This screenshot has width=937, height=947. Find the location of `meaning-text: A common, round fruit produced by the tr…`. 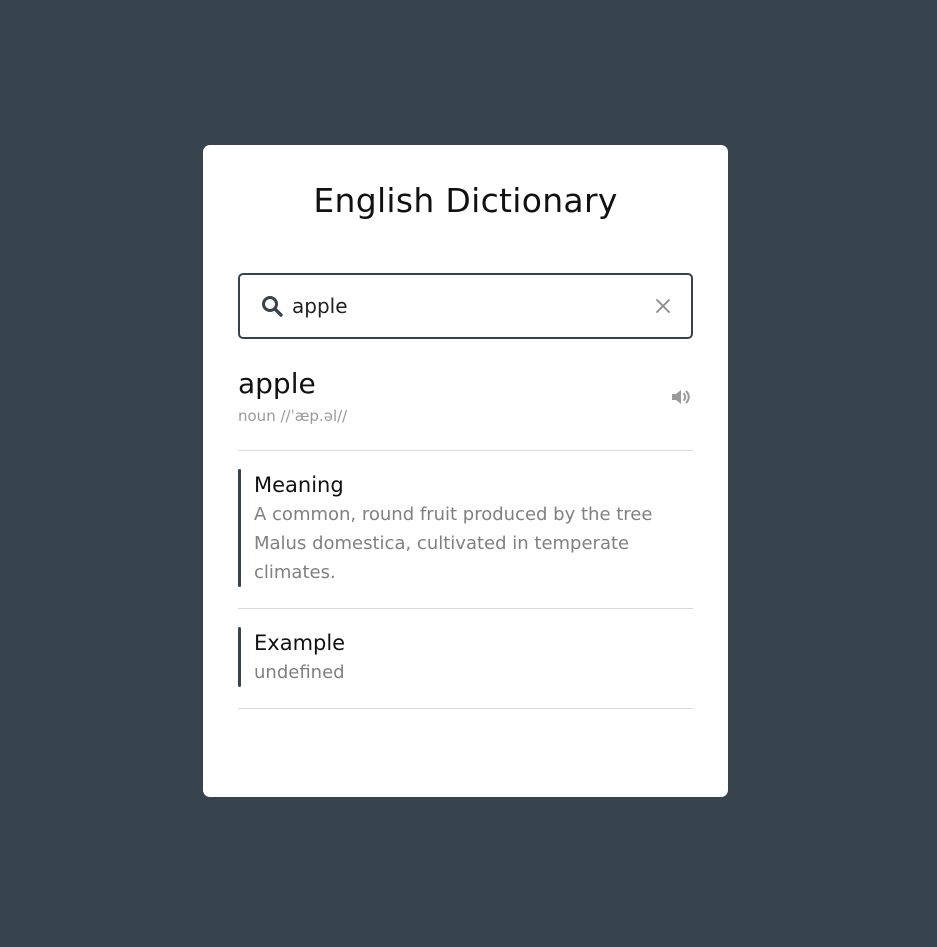

meaning-text: A common, round fruit produced by the tr… is located at coordinates (453, 543).